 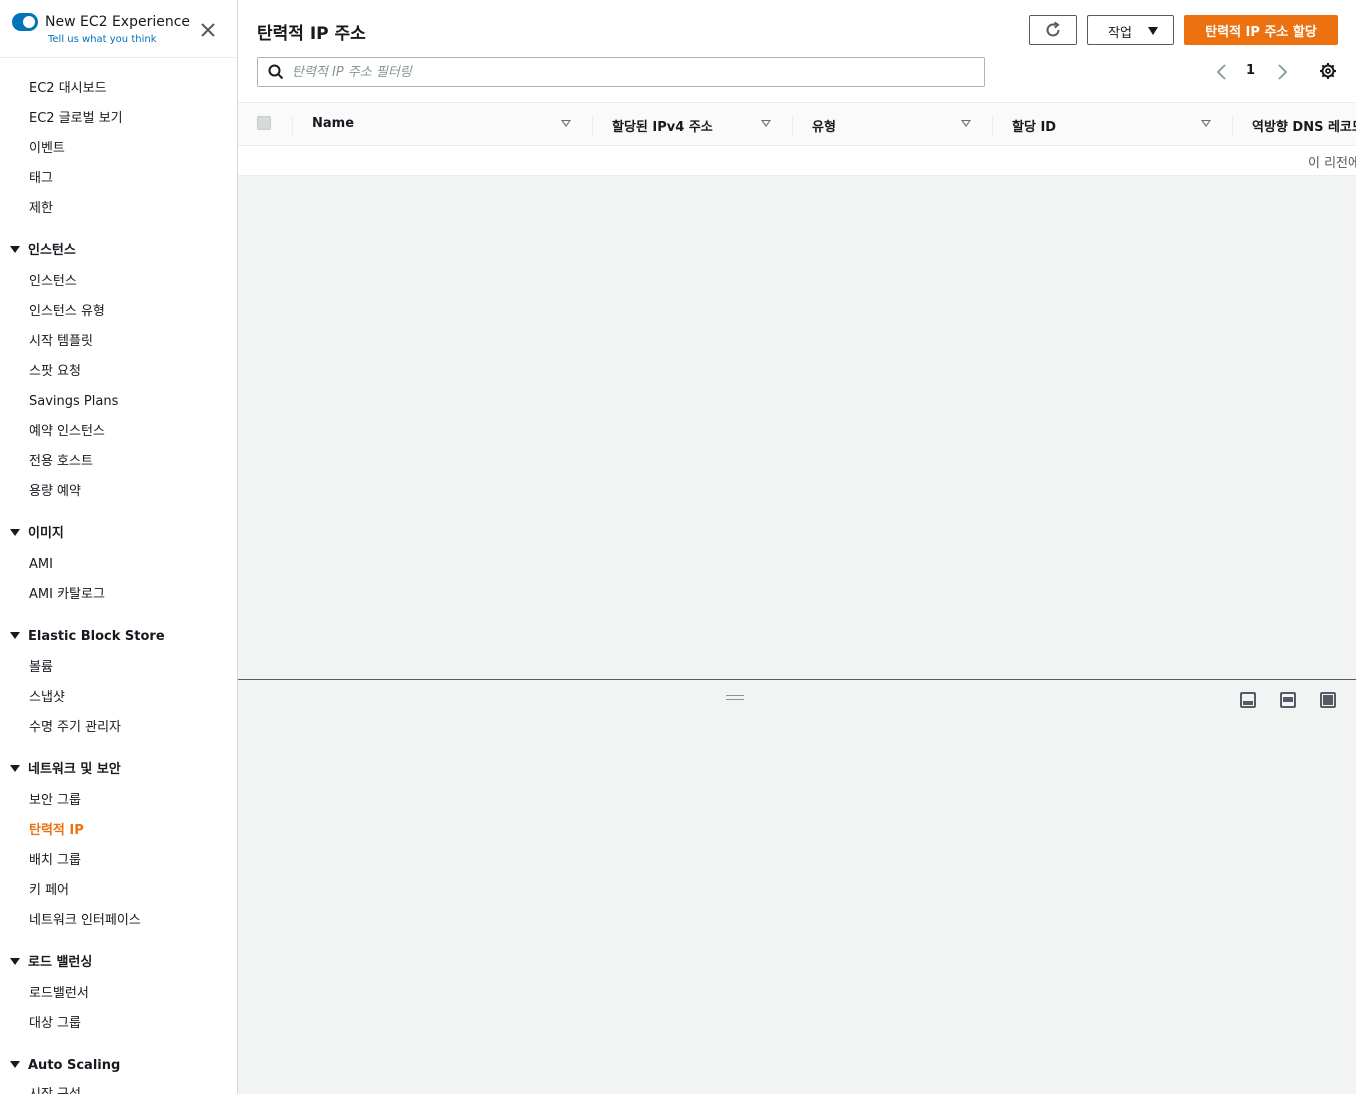 What do you see at coordinates (1250, 70) in the screenshot?
I see `page-number: 1` at bounding box center [1250, 70].